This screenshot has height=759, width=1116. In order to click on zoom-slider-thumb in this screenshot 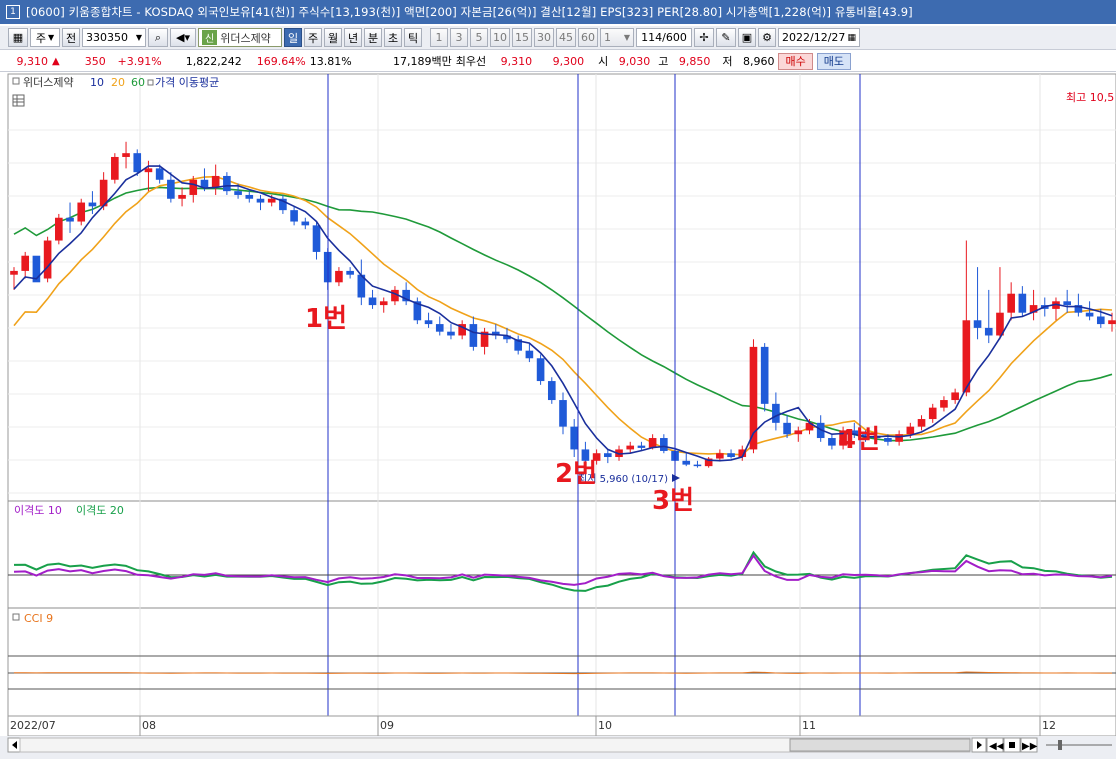, I will do `click(1060, 745)`.